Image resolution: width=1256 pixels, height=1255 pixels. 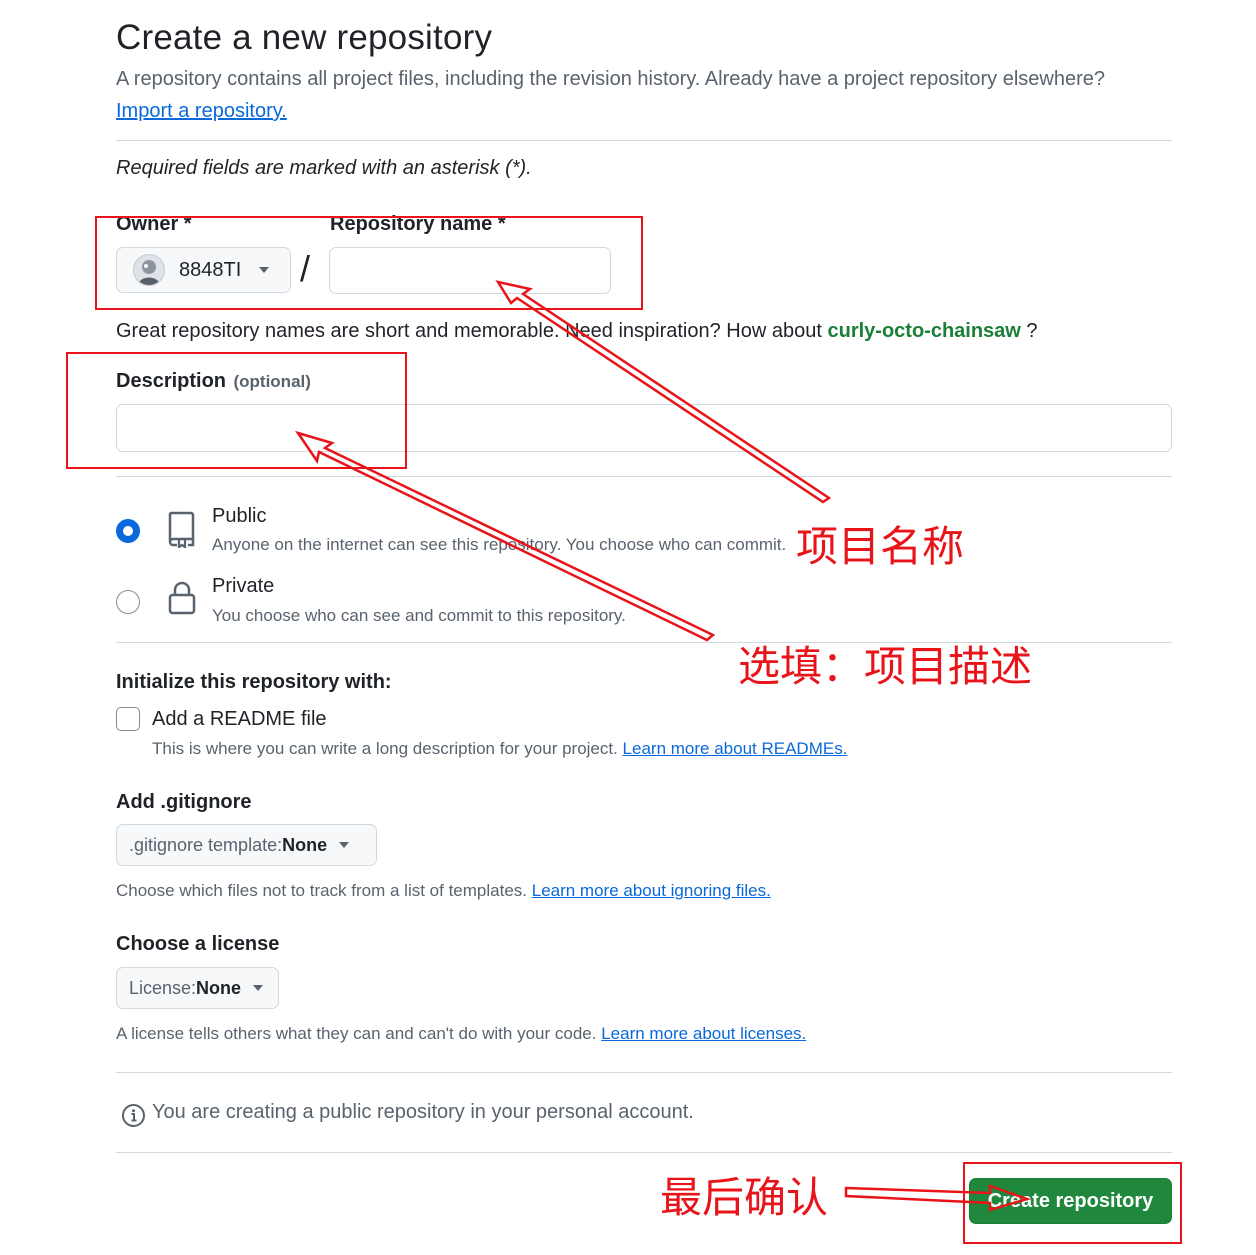 I want to click on arrow-to-create-button, so click(x=938, y=1198).